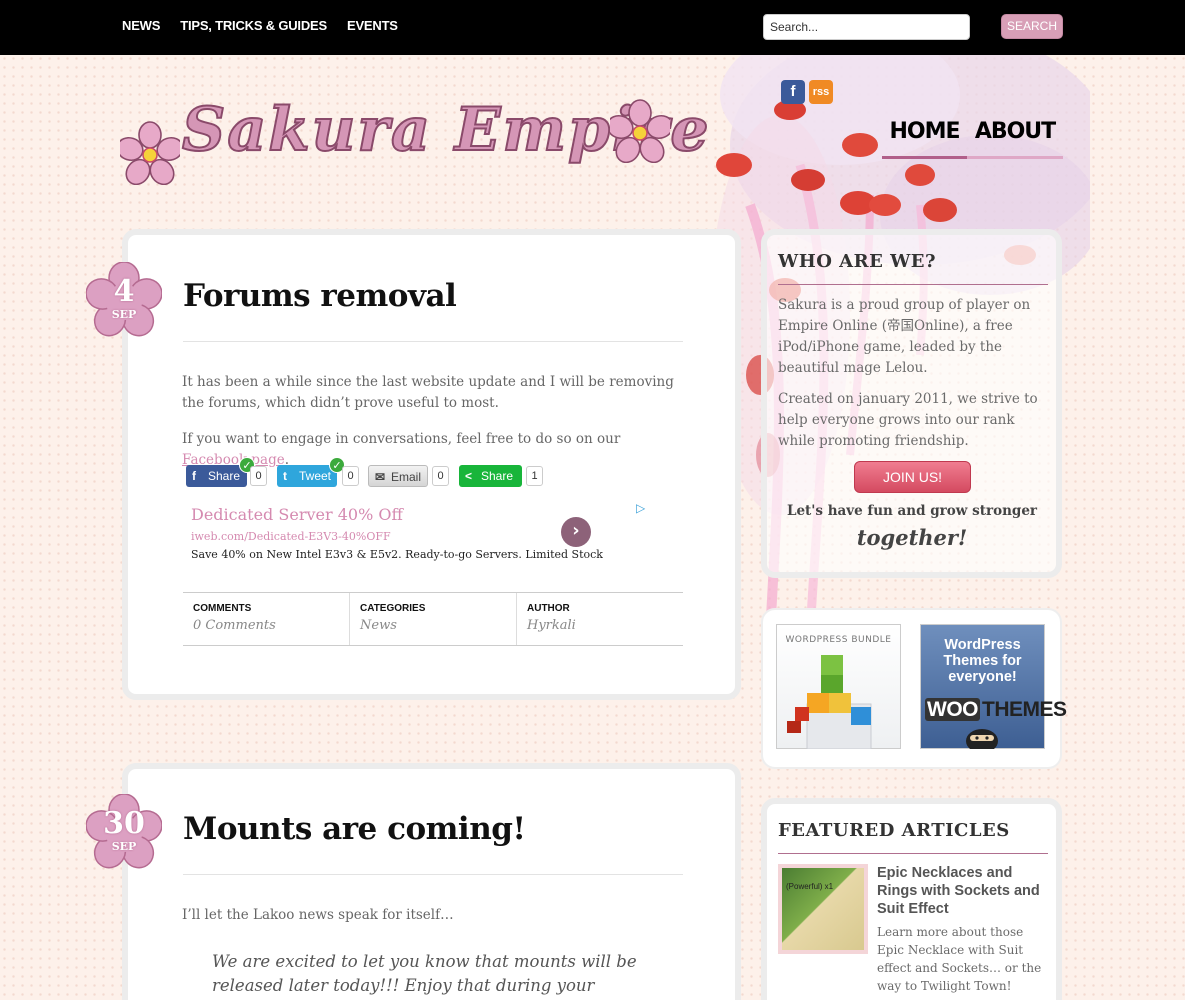 The width and height of the screenshot is (1185, 1000). What do you see at coordinates (982, 739) in the screenshot?
I see `ninja-icon` at bounding box center [982, 739].